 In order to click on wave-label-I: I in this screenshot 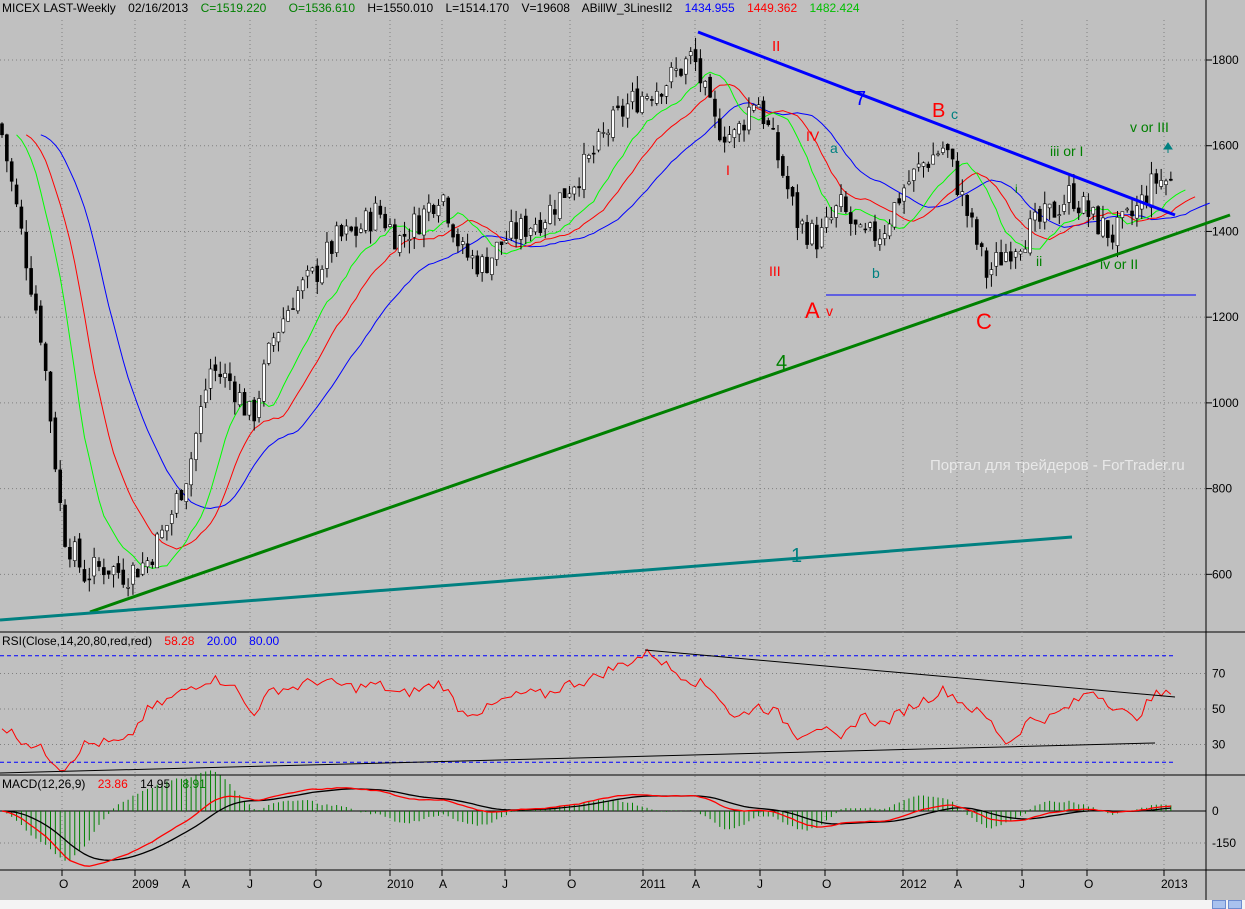, I will do `click(728, 170)`.